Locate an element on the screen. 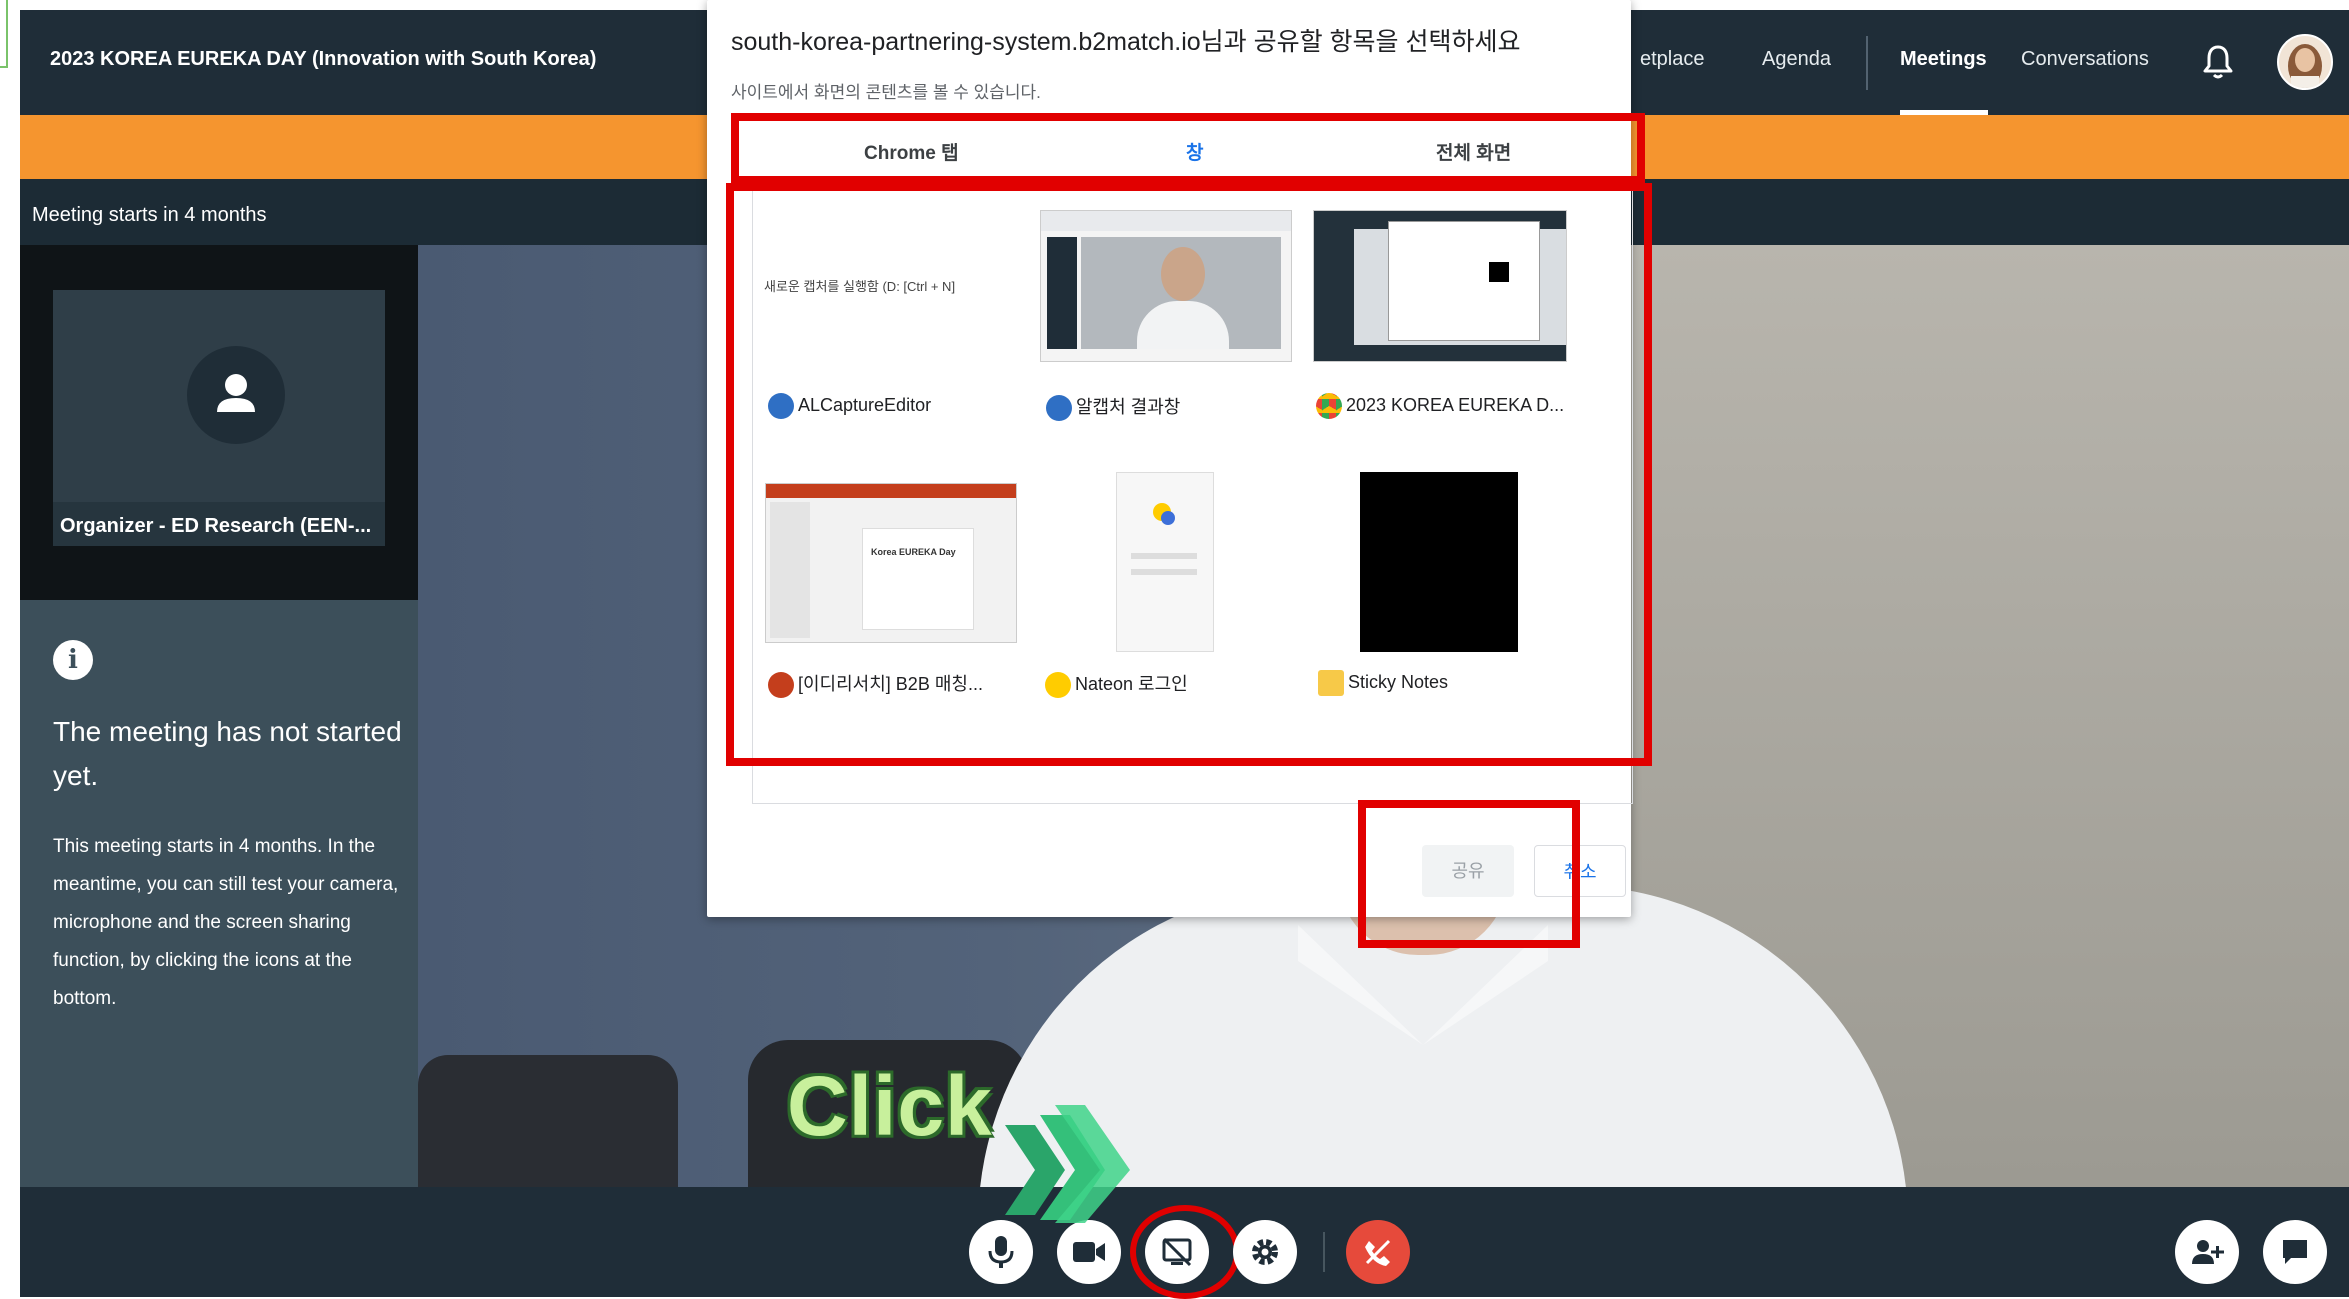 Image resolution: width=2349 pixels, height=1299 pixels. click-annotation: Click is located at coordinates (890, 1106).